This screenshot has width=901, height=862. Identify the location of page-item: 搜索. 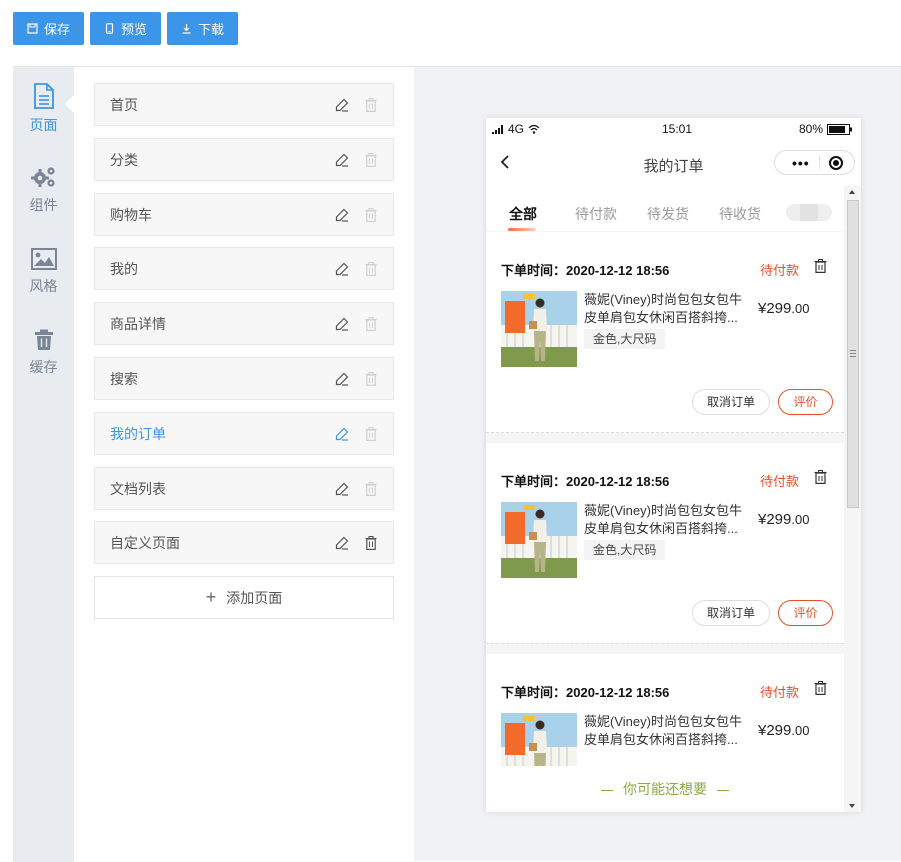
(244, 378).